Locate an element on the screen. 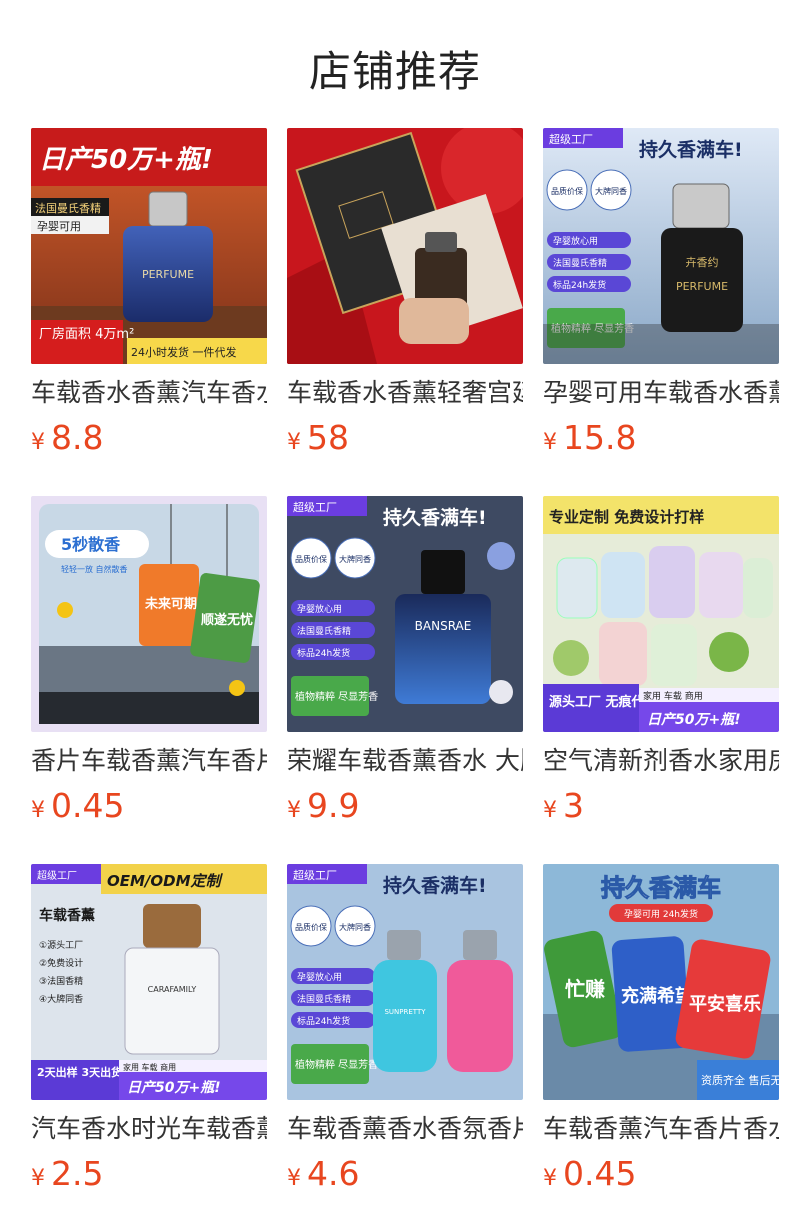  image-card-text: 忙赚 is located at coordinates (585, 989).